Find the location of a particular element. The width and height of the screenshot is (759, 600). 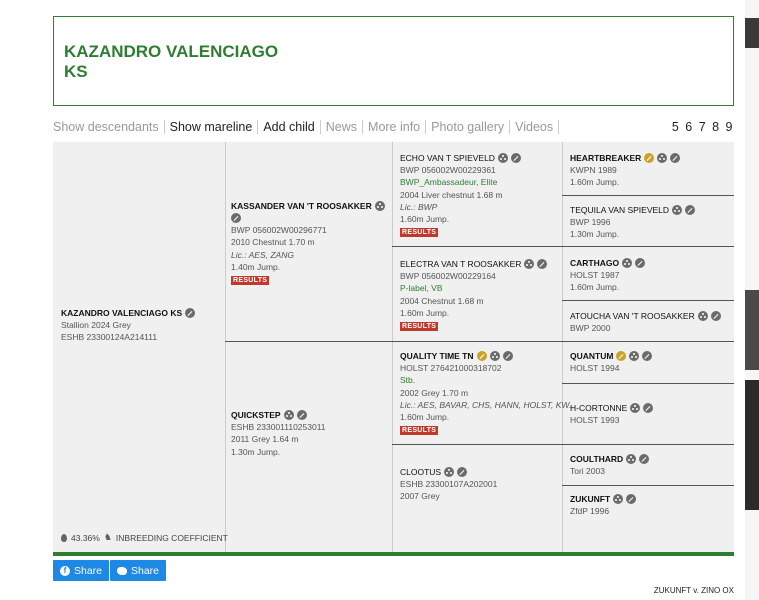

great-grandparent-reg: ZfdP 1996 is located at coordinates (590, 511).